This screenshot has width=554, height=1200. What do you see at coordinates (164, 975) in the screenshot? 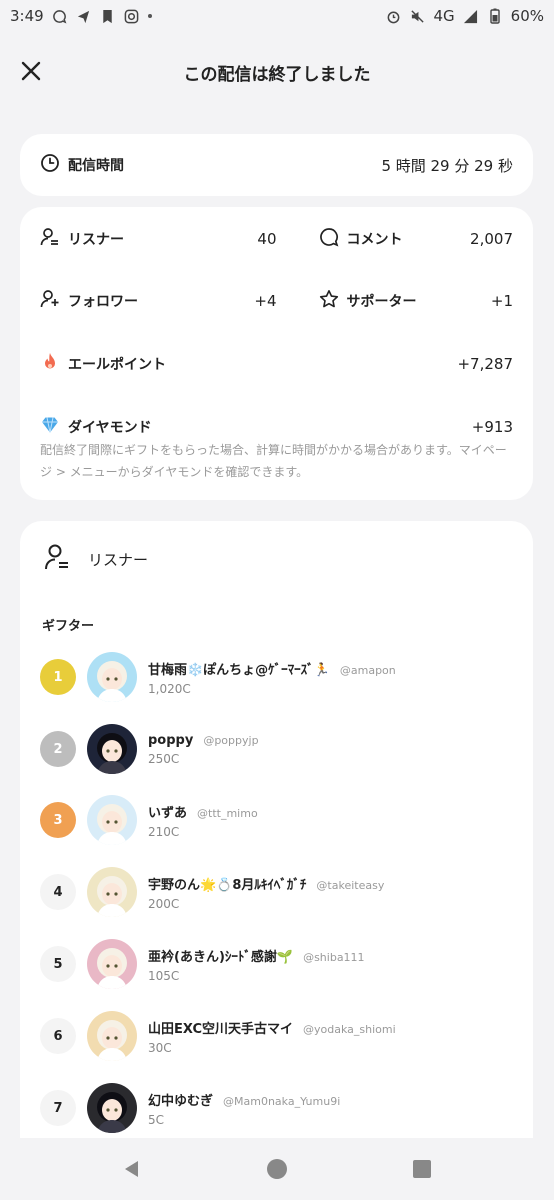
I see `gift-amount: 105C` at bounding box center [164, 975].